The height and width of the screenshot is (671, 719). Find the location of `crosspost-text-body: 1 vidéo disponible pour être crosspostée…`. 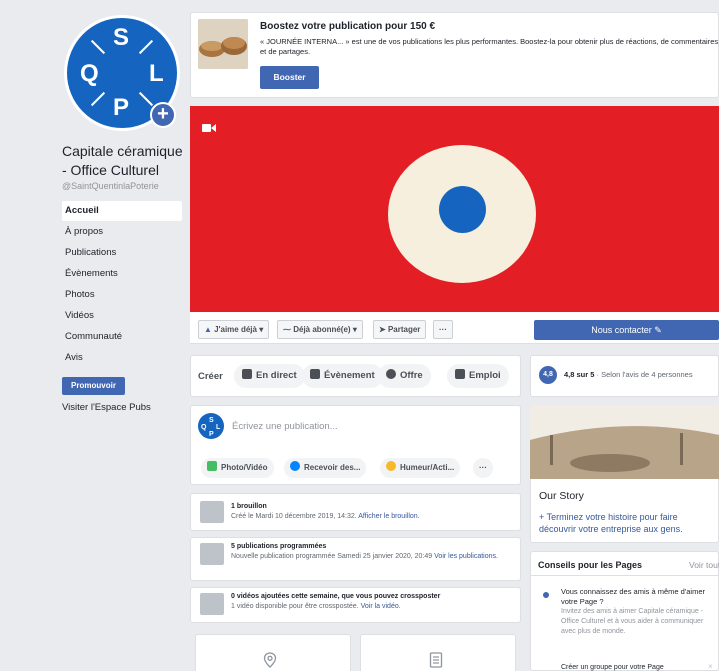

crosspost-text-body: 1 vidéo disponible pour être crosspostée… is located at coordinates (295, 606).